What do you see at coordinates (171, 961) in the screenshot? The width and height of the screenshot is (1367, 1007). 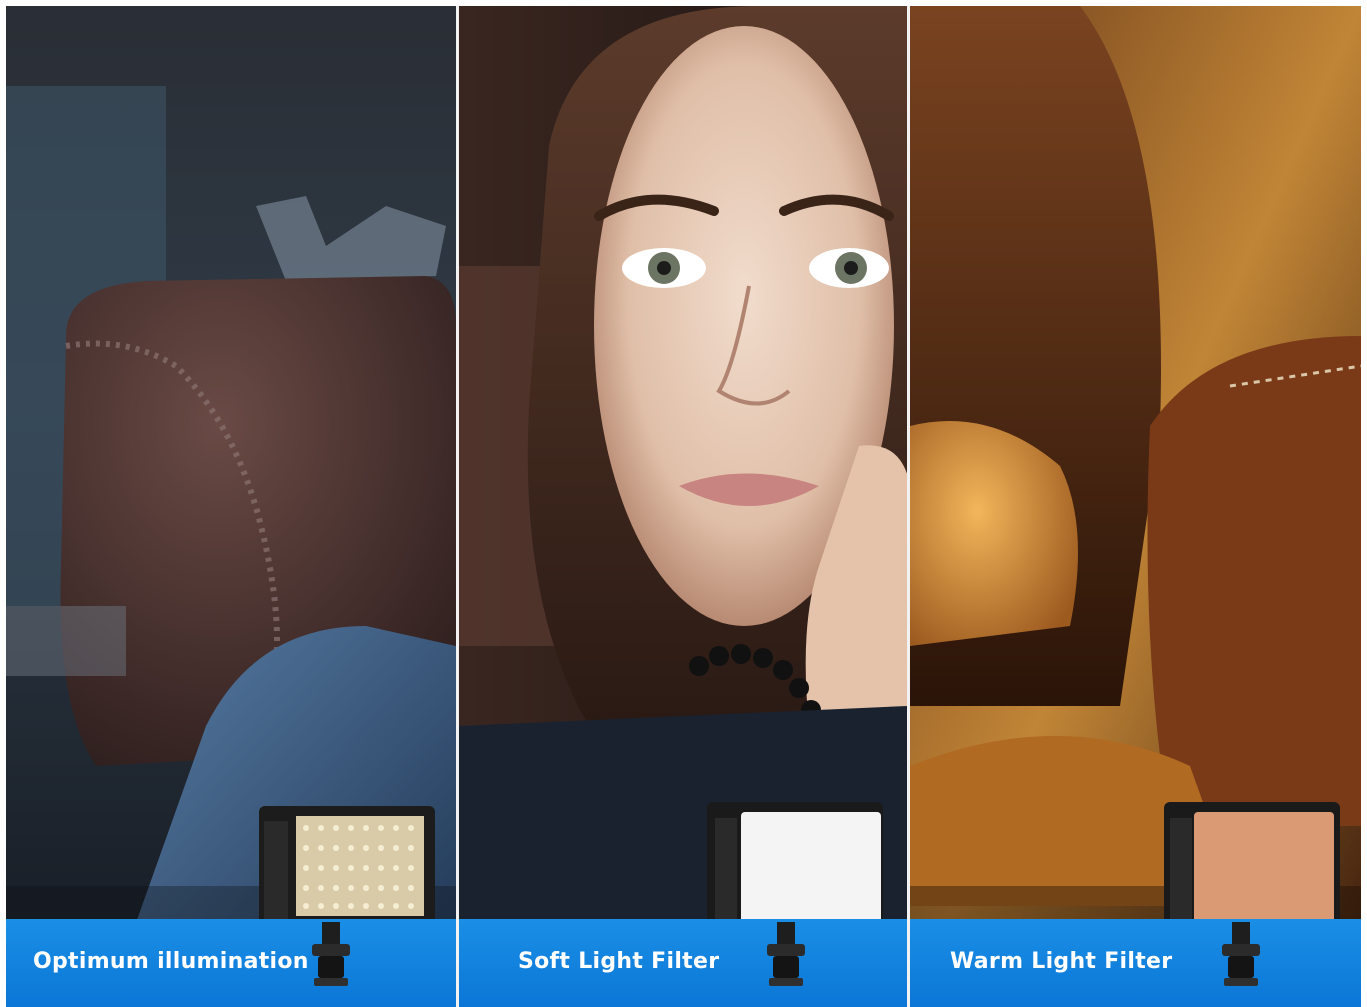 I see `panel-caption: Optimum illumination` at bounding box center [171, 961].